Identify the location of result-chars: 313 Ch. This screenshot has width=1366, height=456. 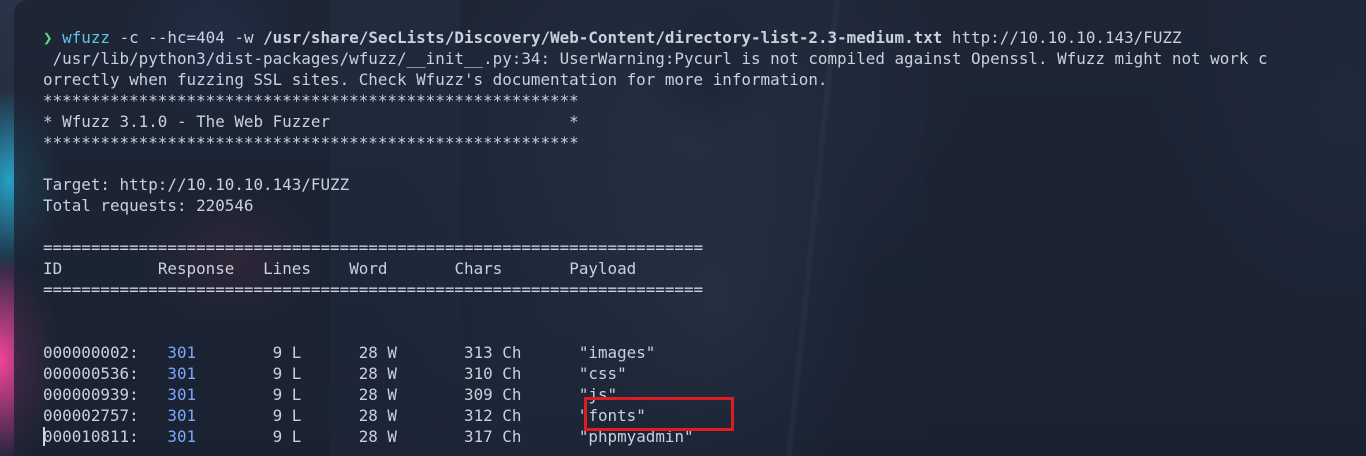
(493, 352).